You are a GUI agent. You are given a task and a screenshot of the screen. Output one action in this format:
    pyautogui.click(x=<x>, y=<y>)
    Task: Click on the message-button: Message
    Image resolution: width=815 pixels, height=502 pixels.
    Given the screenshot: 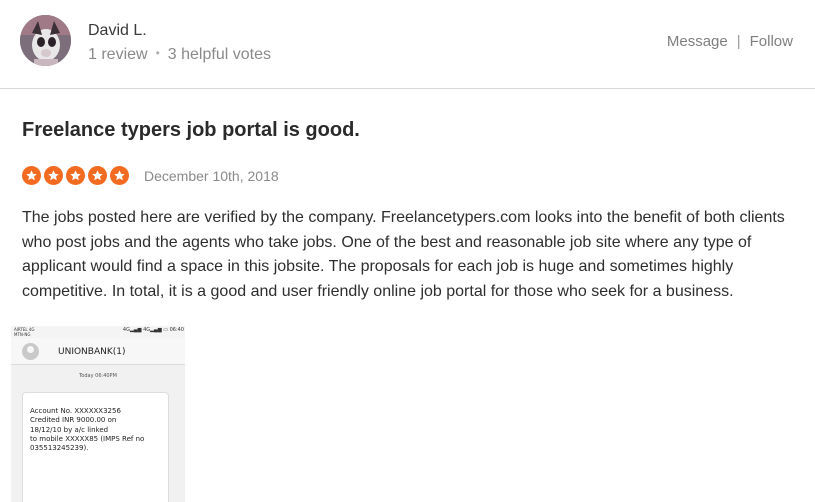 What is the action you would take?
    pyautogui.click(x=697, y=41)
    